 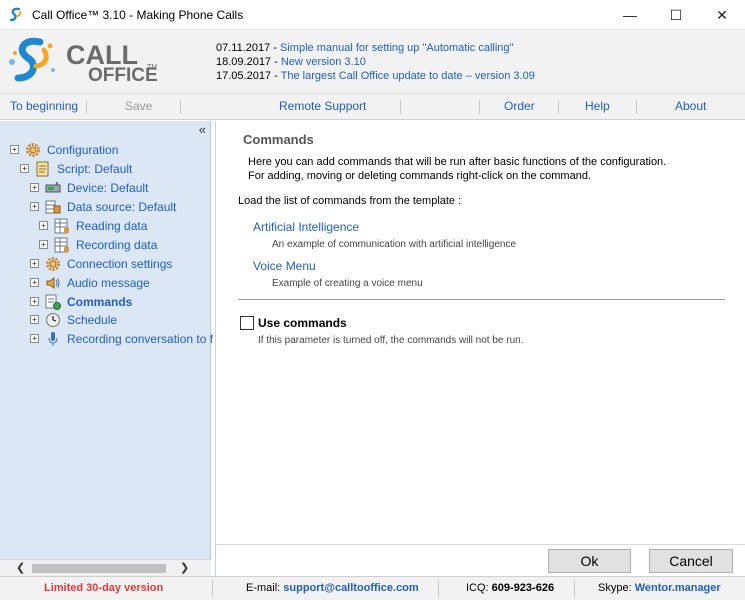 What do you see at coordinates (53, 338) in the screenshot?
I see `microphone-icon` at bounding box center [53, 338].